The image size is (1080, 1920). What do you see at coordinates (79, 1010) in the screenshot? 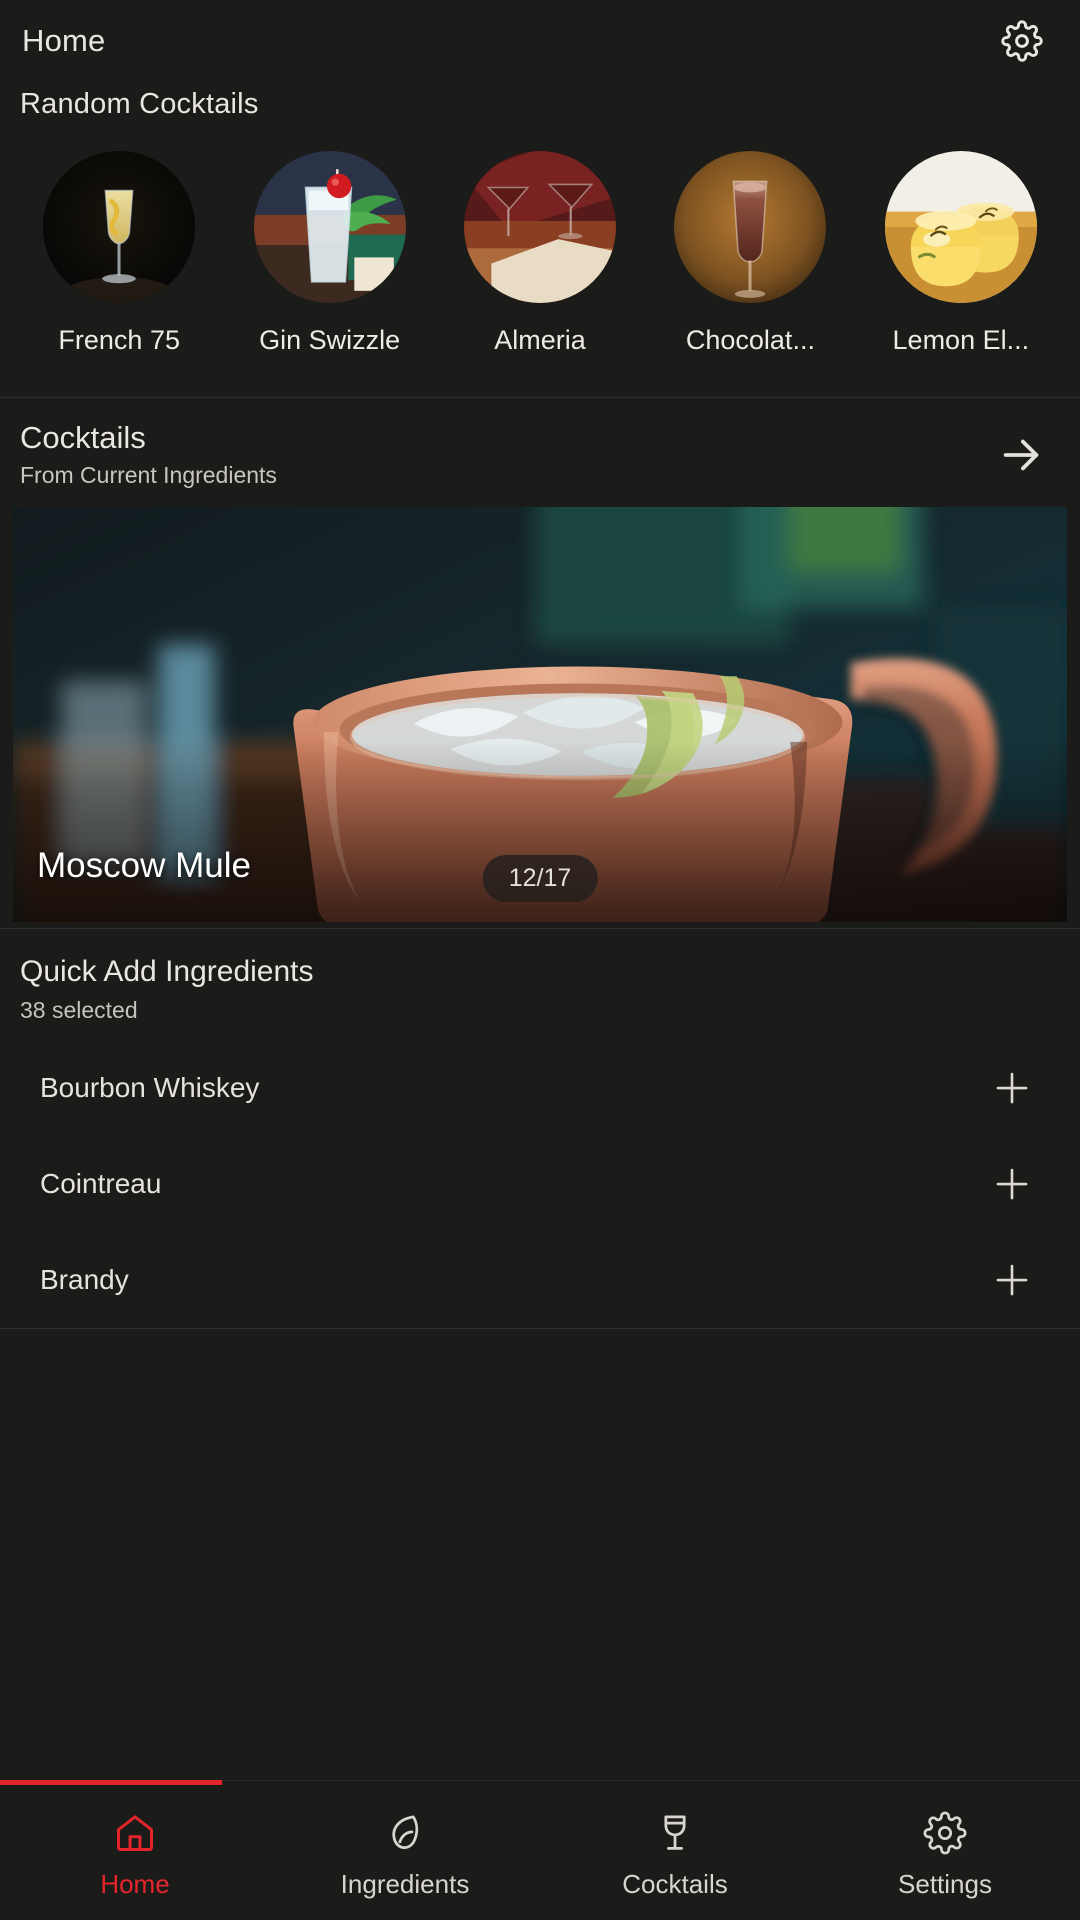
I see `quick-add-subtitle: 38 selected` at bounding box center [79, 1010].